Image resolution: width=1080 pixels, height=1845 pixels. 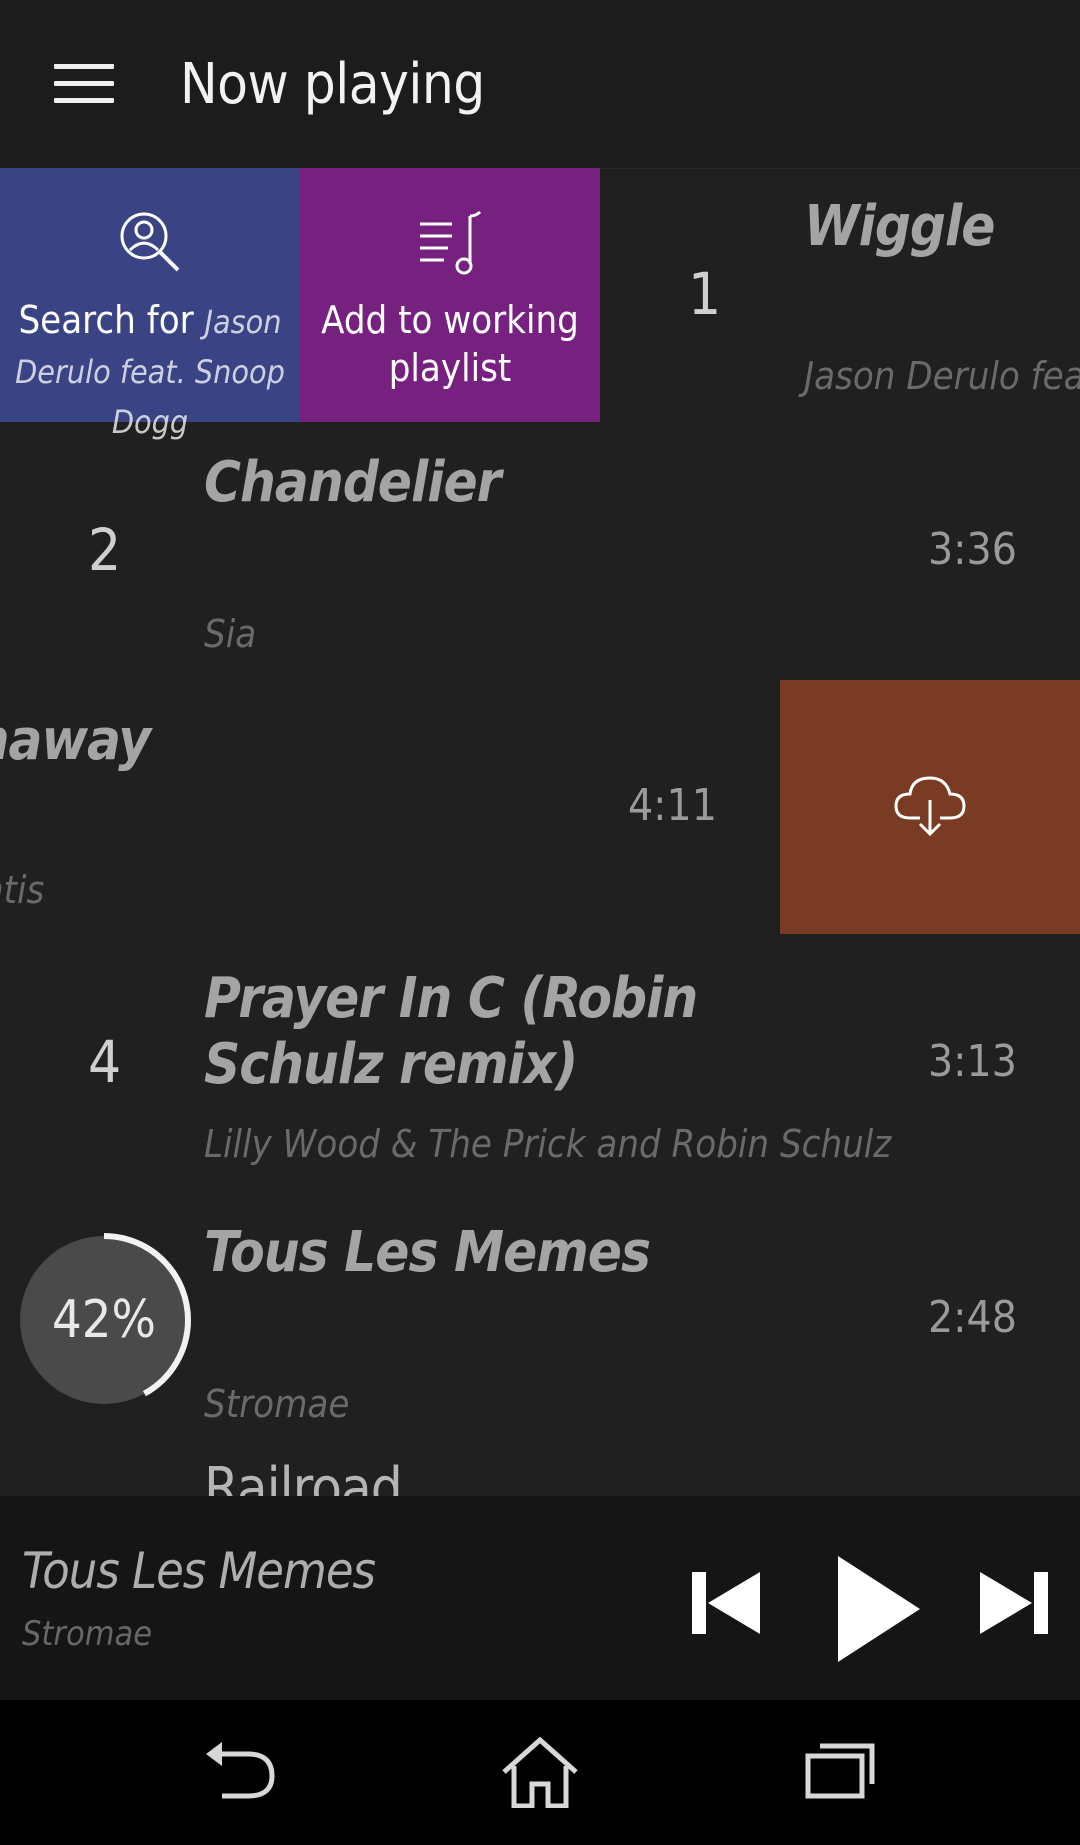 I want to click on next-track-icon, so click(x=1014, y=1605).